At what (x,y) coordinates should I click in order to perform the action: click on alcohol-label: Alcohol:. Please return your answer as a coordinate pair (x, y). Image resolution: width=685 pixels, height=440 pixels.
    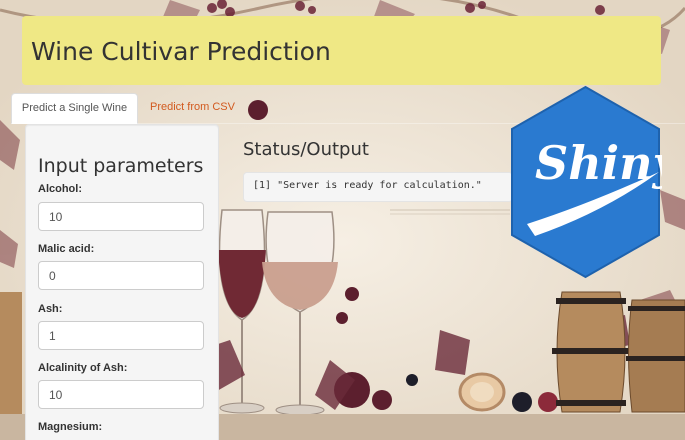
    Looking at the image, I should click on (60, 189).